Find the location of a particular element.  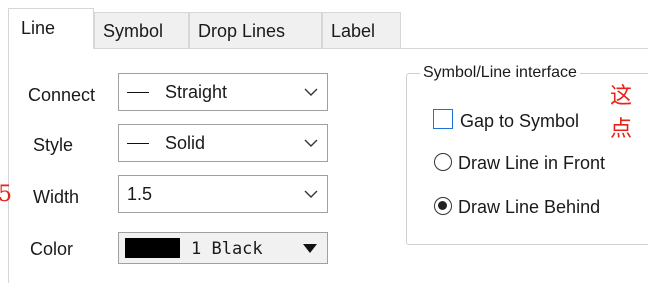

draw-line-front-label: Draw Line in Front is located at coordinates (531, 163).